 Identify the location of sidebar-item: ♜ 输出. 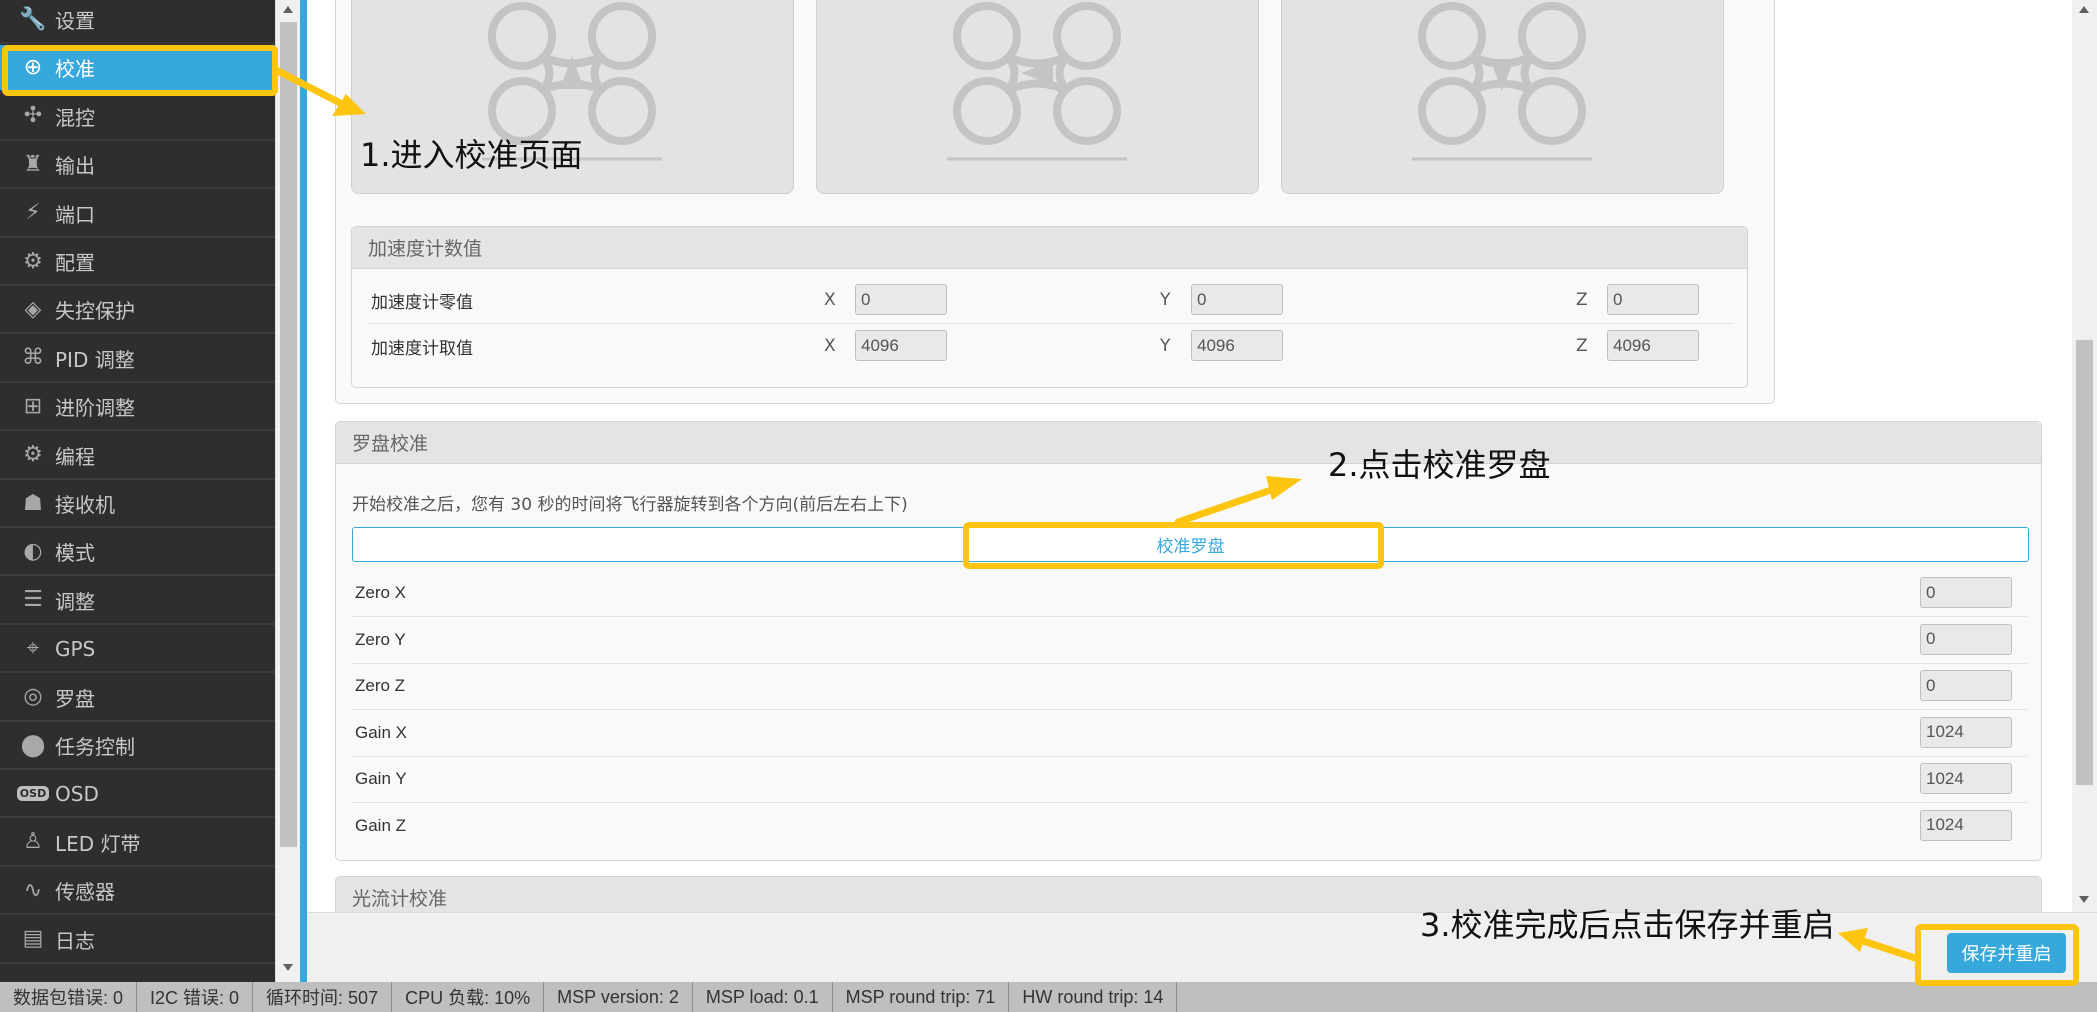
(137, 166).